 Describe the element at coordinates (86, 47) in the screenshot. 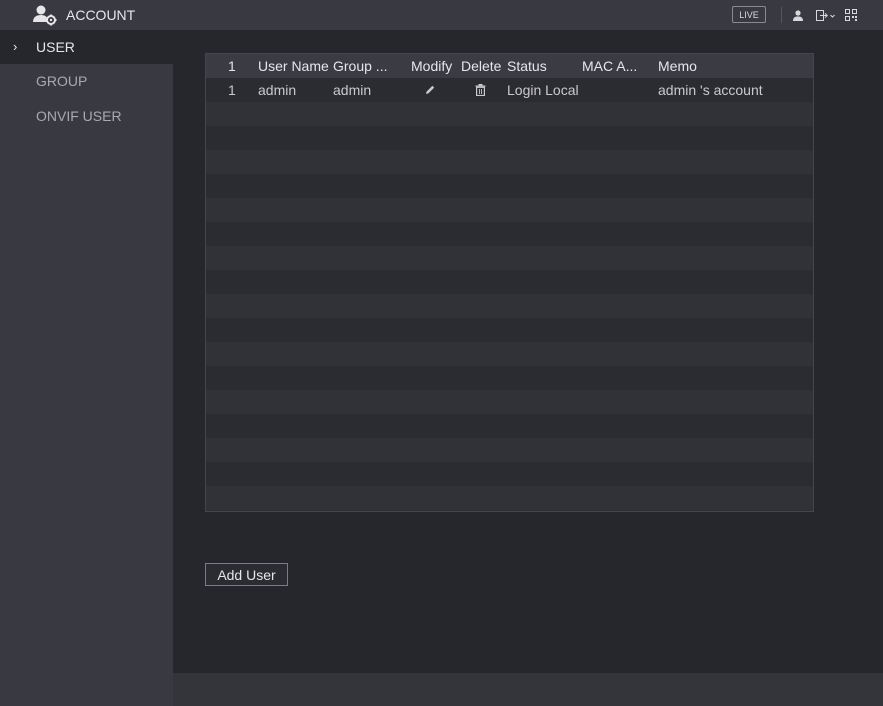

I see `sidebar-item-user: › USER` at that location.